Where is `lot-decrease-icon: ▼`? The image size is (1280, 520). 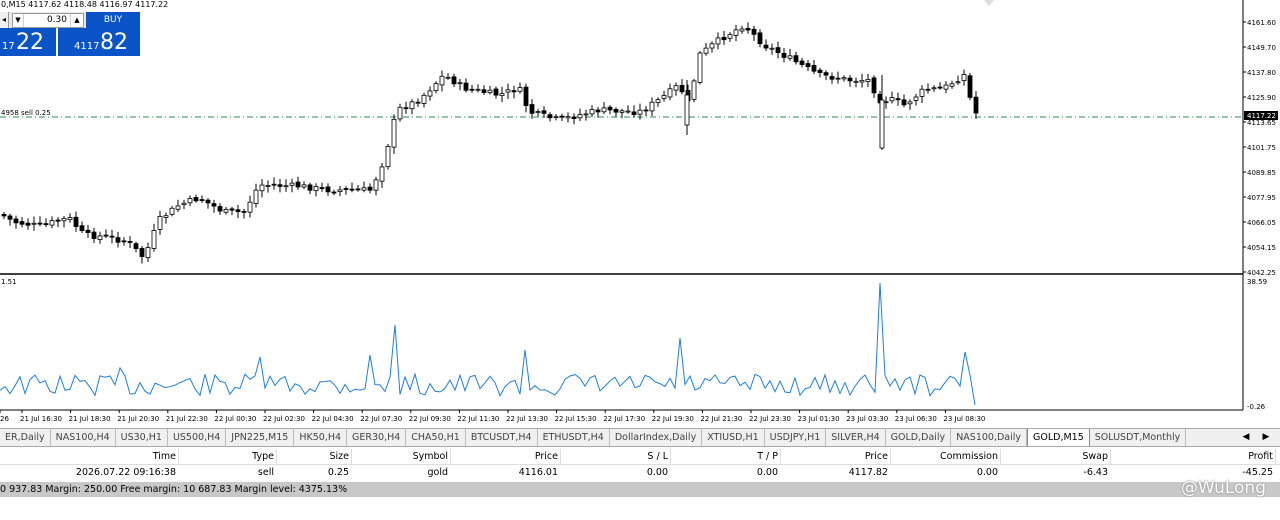 lot-decrease-icon: ▼ is located at coordinates (18, 20).